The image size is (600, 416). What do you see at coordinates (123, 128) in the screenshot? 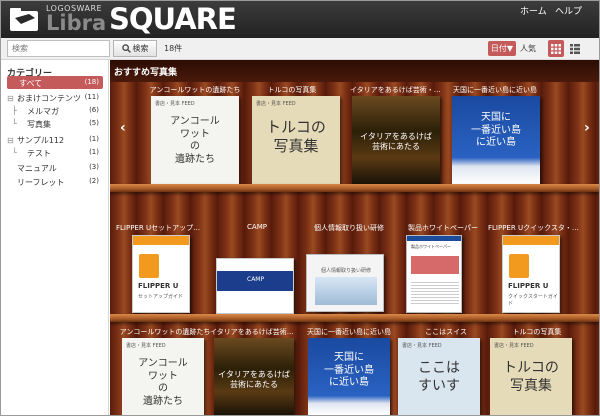
I see `prev-arrow-icon: ‹` at bounding box center [123, 128].